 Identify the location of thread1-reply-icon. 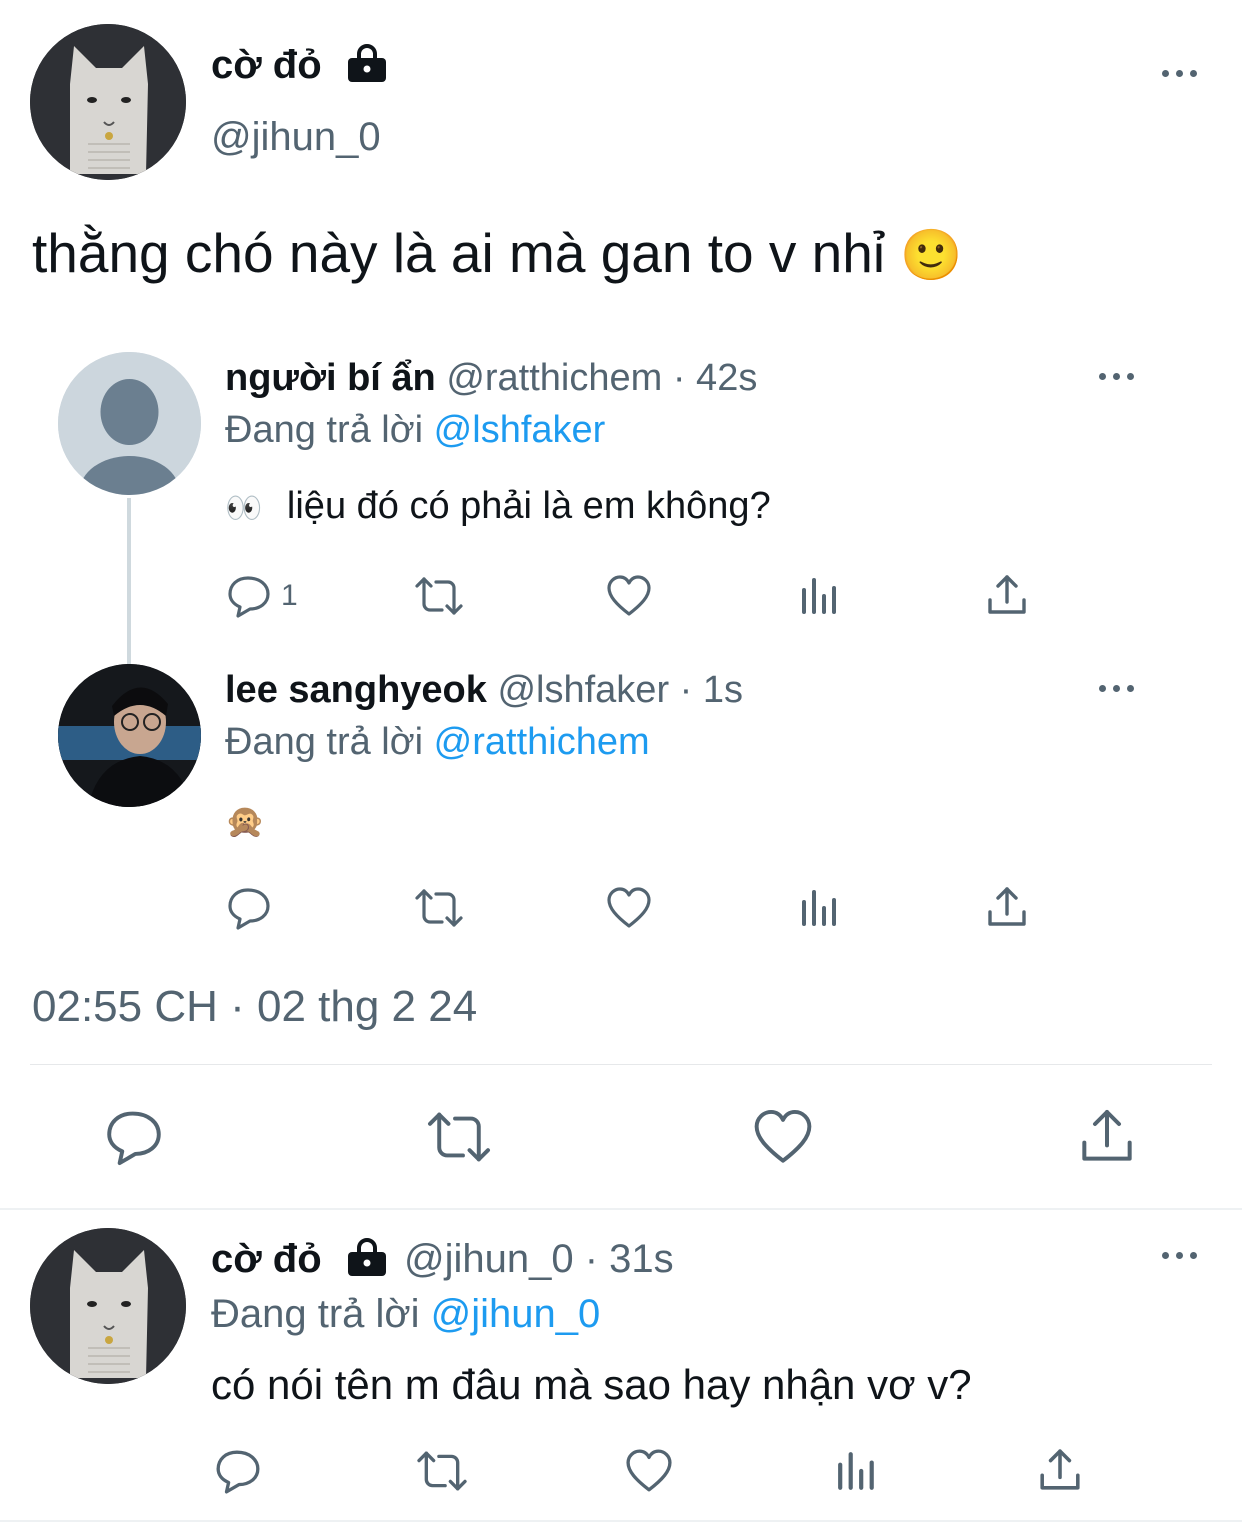
(249, 596).